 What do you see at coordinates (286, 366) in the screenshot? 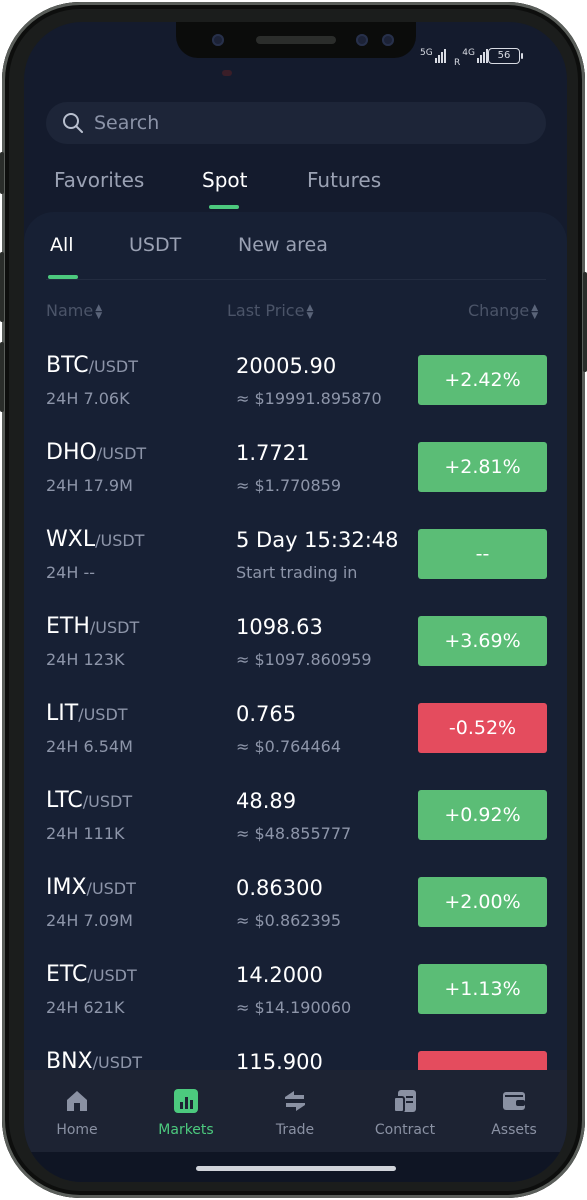
I see `last-price: 20005.90` at bounding box center [286, 366].